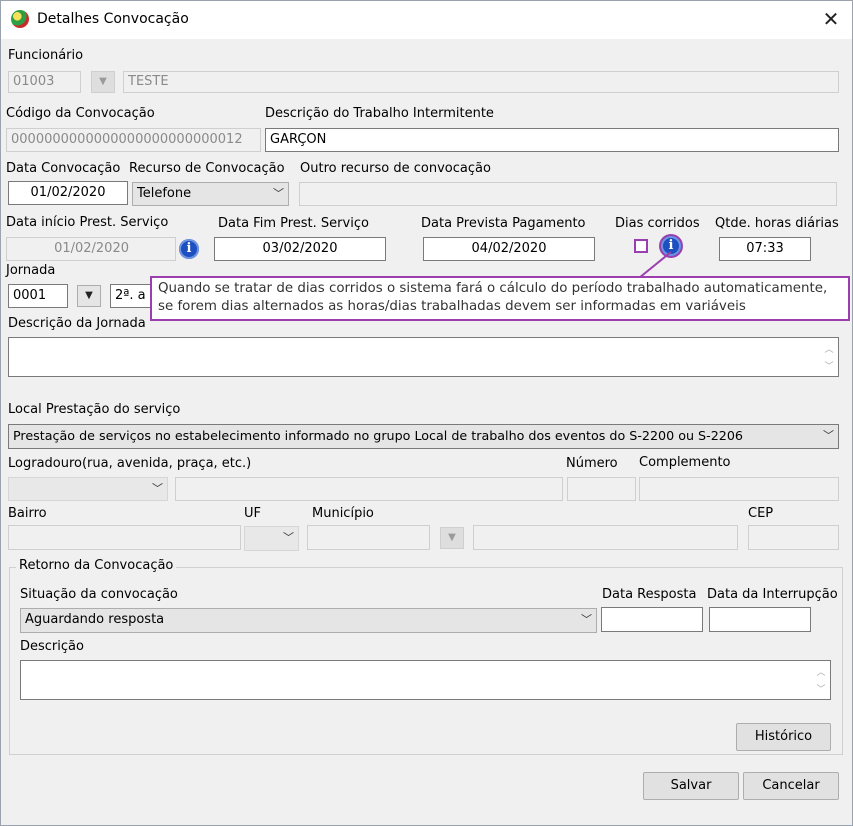 The height and width of the screenshot is (826, 853). I want to click on complemento-field, so click(739, 489).